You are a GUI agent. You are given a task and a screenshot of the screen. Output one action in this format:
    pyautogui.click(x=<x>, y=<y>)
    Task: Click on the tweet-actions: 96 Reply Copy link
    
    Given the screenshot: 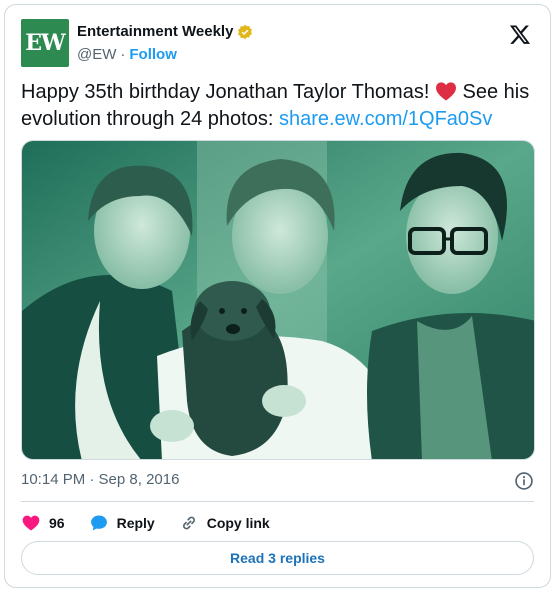 What is the action you would take?
    pyautogui.click(x=157, y=523)
    